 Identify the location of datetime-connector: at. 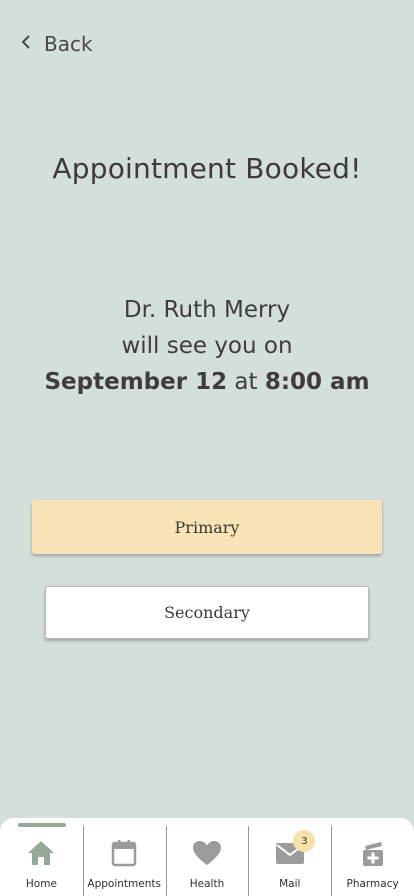
(246, 382).